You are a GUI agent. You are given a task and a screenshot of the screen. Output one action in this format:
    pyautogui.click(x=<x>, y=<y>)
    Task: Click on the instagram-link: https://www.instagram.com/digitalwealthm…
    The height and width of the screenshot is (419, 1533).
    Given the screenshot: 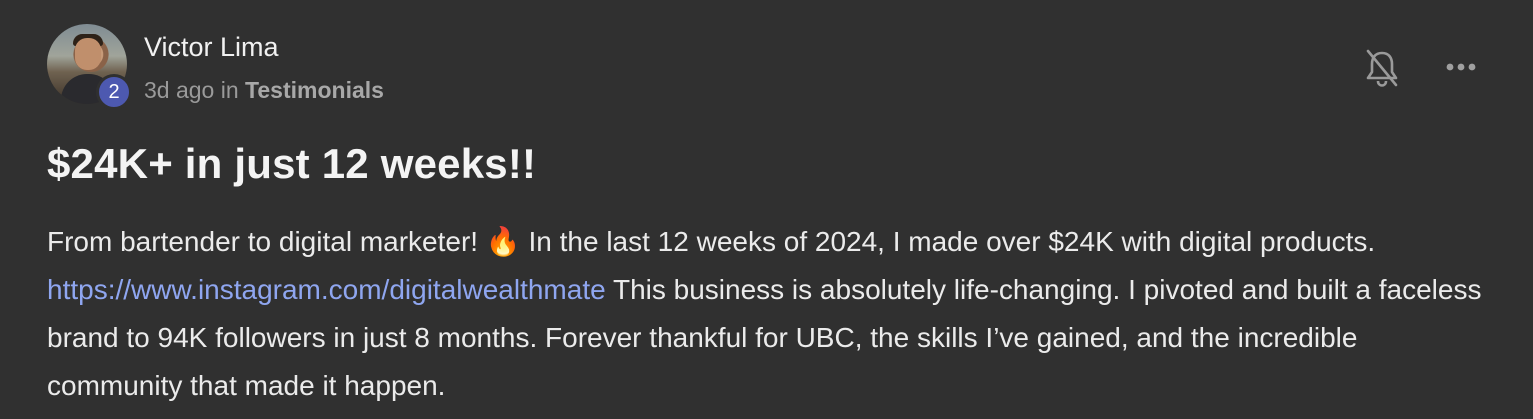 What is the action you would take?
    pyautogui.click(x=326, y=289)
    